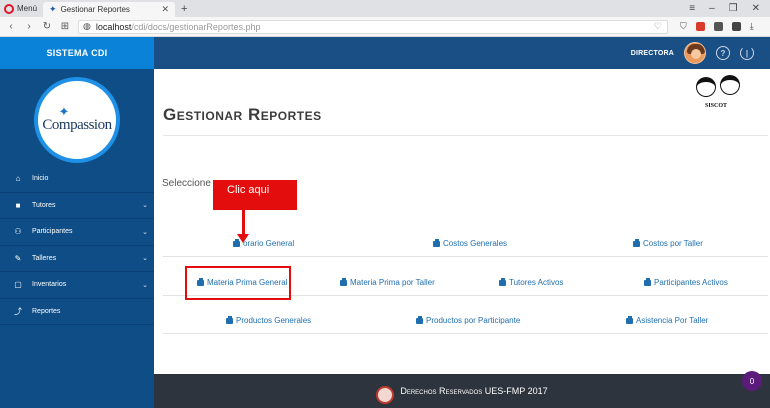 Image resolution: width=770 pixels, height=408 pixels. What do you see at coordinates (733, 8) in the screenshot?
I see `restore-icon: ❐` at bounding box center [733, 8].